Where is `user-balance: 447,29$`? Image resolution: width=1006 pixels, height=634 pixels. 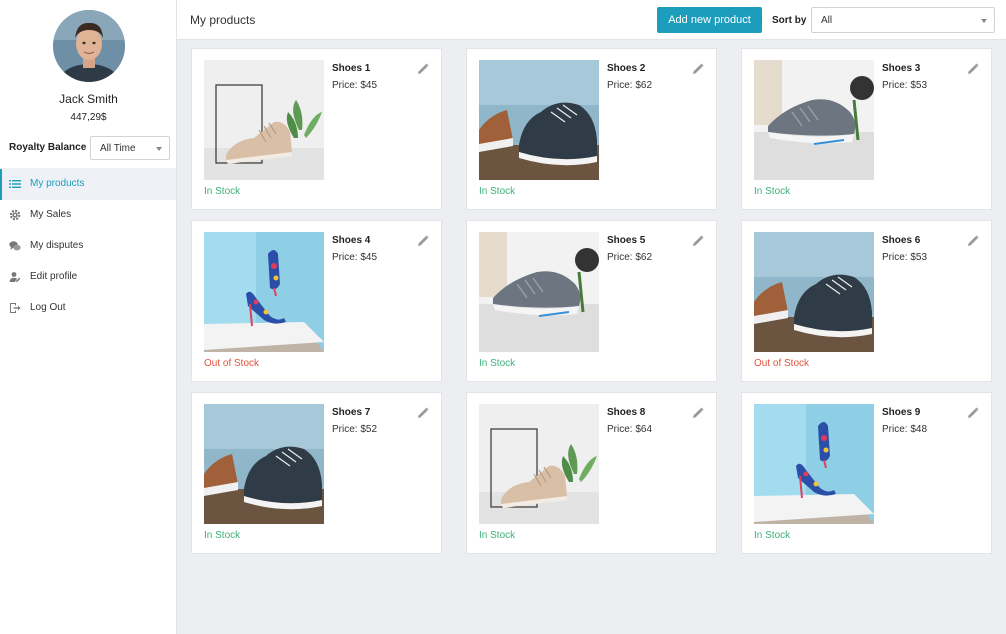
user-balance: 447,29$ is located at coordinates (88, 117).